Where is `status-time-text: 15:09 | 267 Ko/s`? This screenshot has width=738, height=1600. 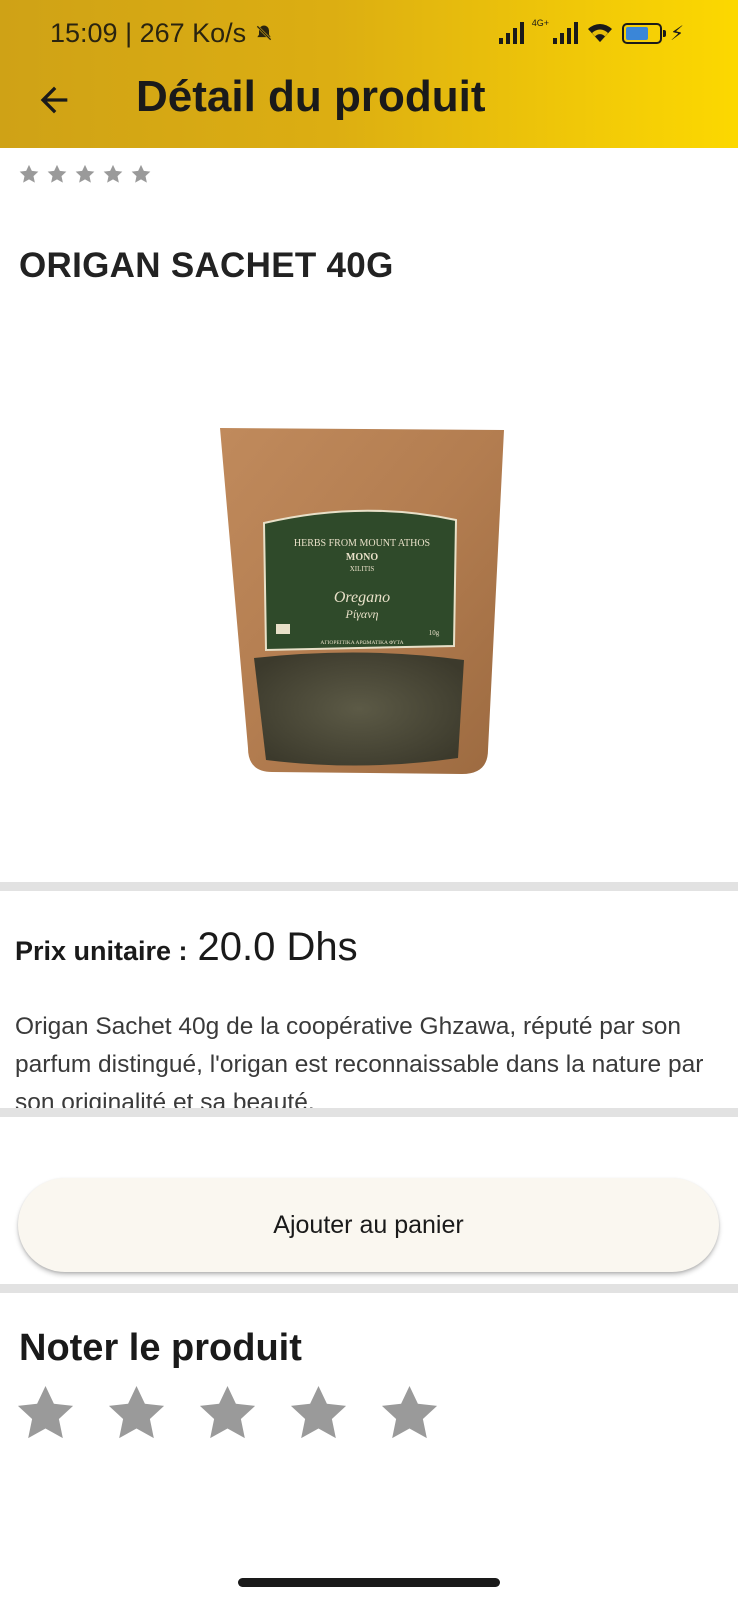
status-time-text: 15:09 | 267 Ko/s is located at coordinates (148, 33).